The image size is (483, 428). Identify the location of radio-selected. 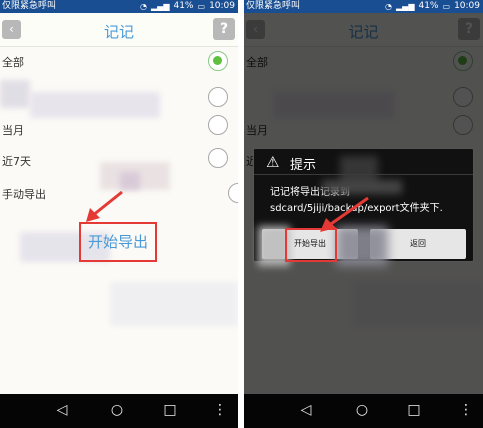
(218, 61).